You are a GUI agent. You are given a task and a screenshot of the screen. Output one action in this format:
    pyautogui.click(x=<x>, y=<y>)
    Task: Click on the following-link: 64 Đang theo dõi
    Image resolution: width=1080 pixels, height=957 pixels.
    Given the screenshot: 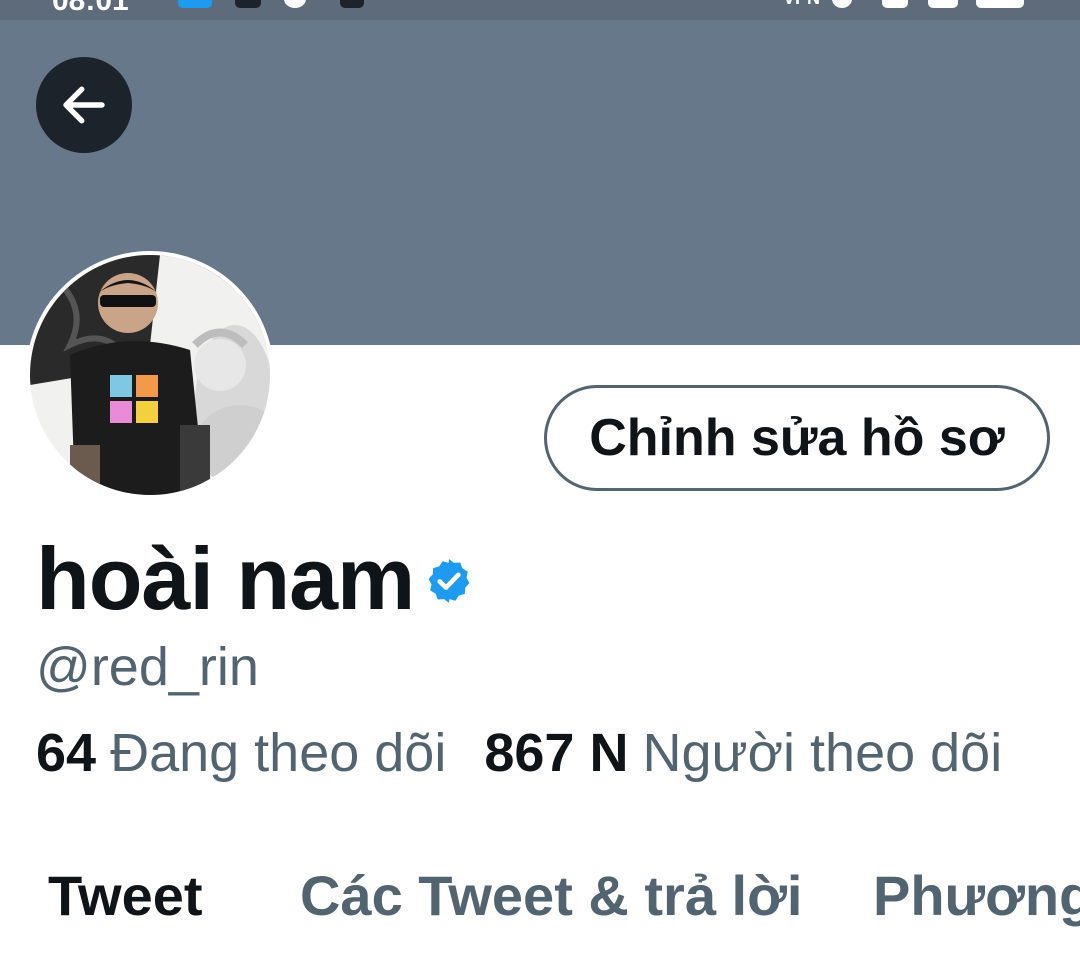 What is the action you would take?
    pyautogui.click(x=241, y=753)
    